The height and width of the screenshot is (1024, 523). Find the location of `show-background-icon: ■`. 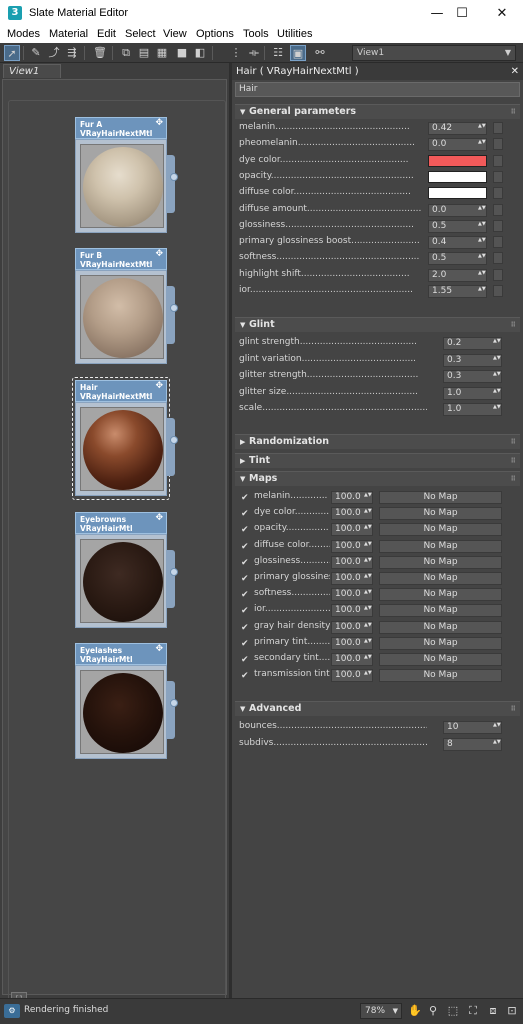

show-background-icon: ■ is located at coordinates (182, 53).